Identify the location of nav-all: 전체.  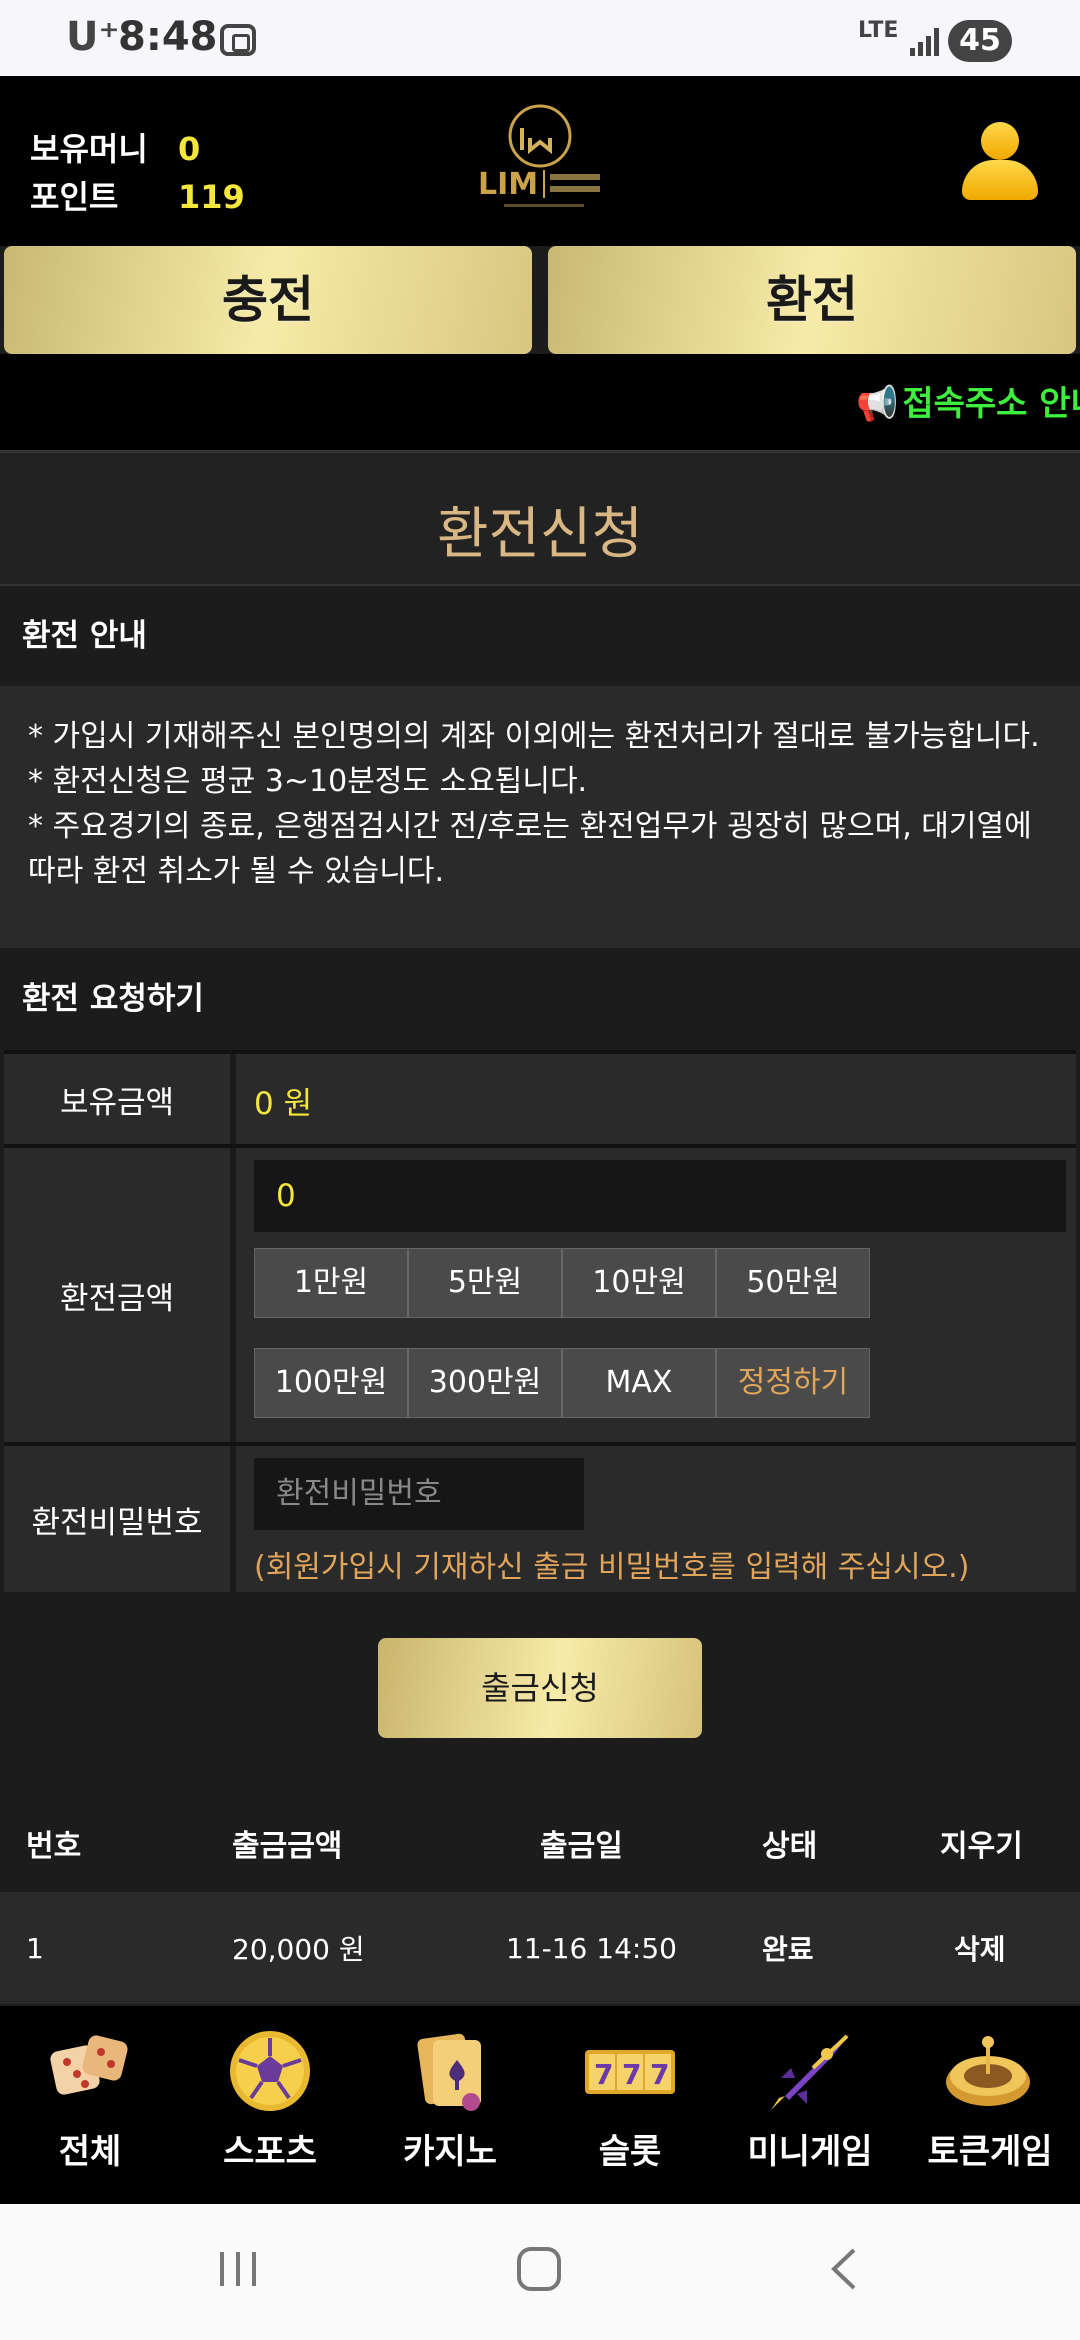
(90, 2105).